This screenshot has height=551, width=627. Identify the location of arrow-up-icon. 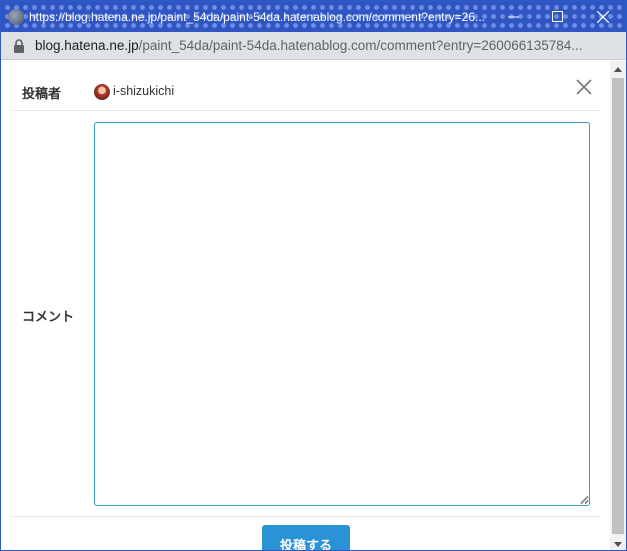
(618, 69).